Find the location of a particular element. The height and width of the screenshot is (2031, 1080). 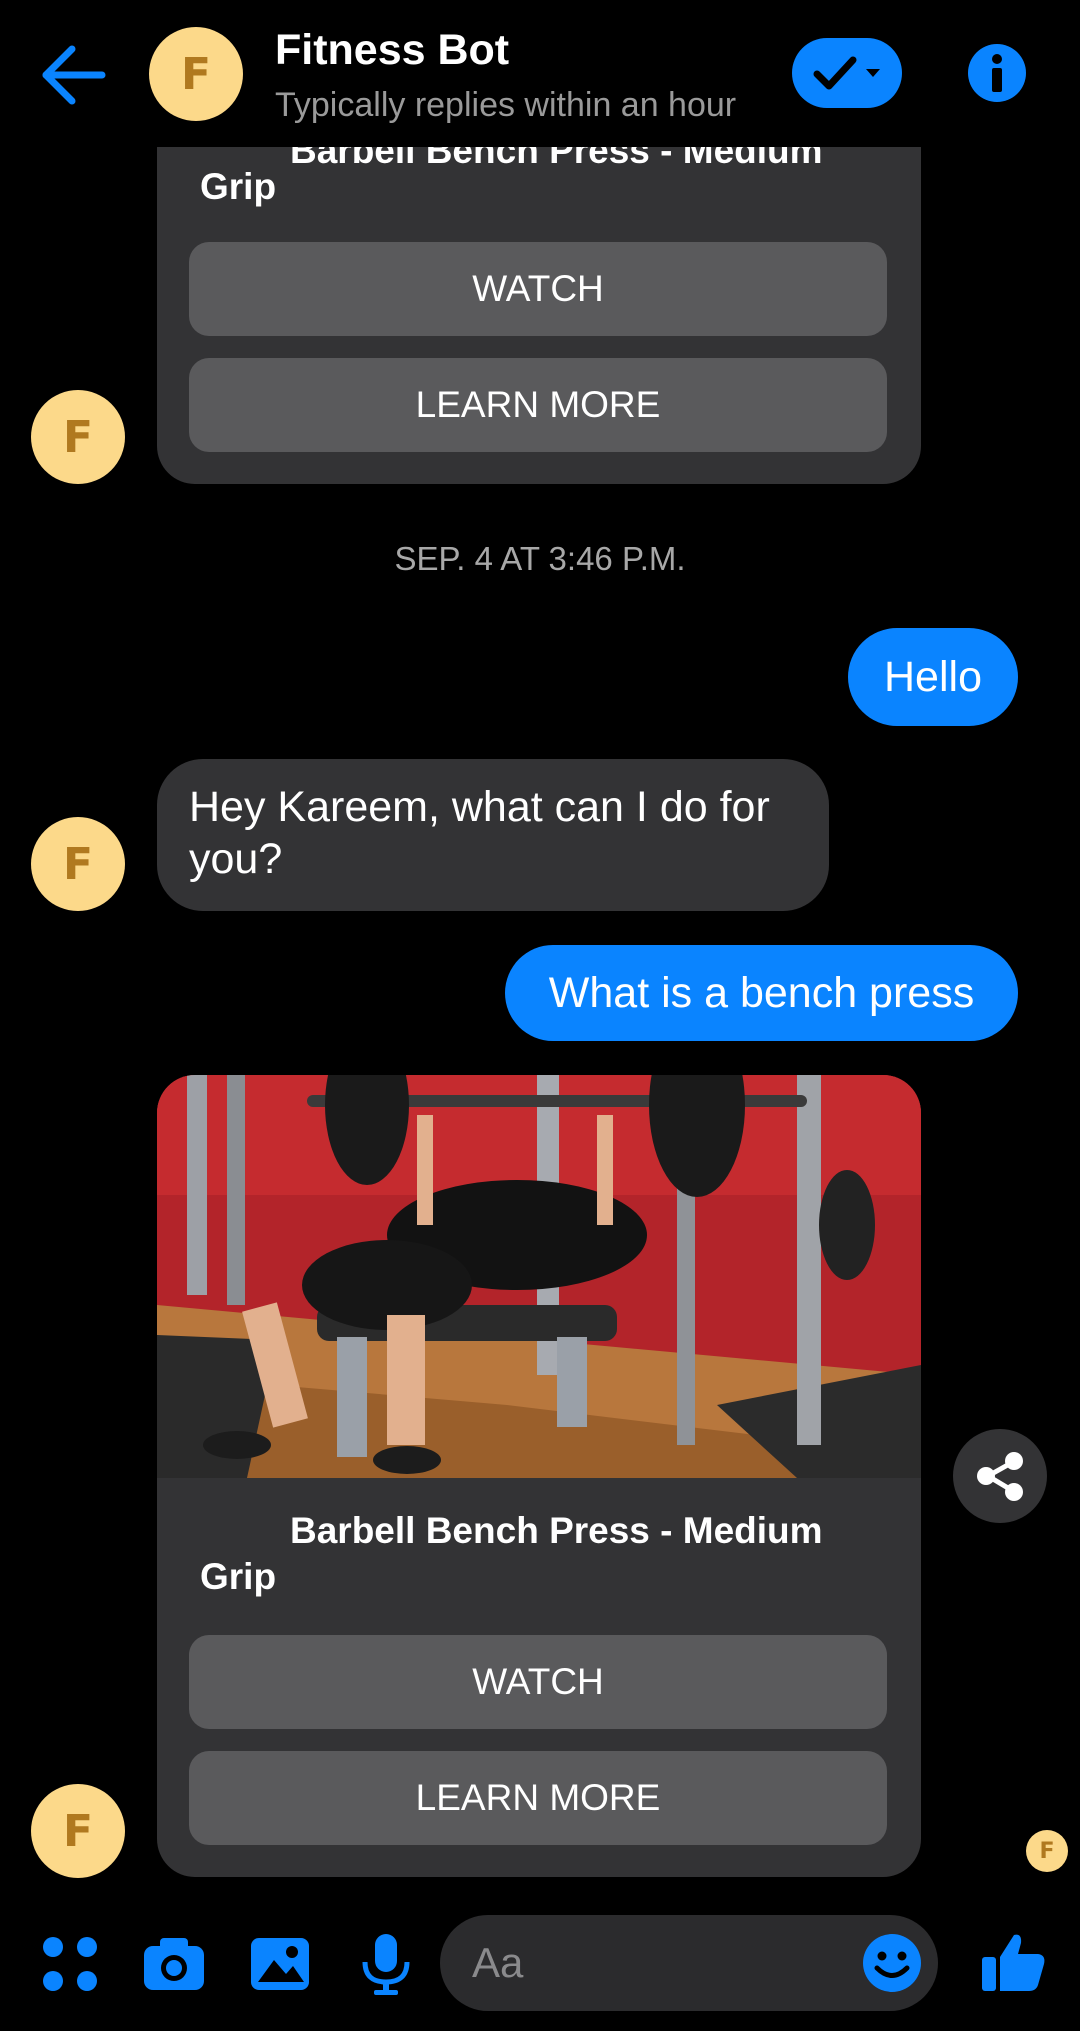

response-time-subtitle: Typically replies within an hour is located at coordinates (506, 105).